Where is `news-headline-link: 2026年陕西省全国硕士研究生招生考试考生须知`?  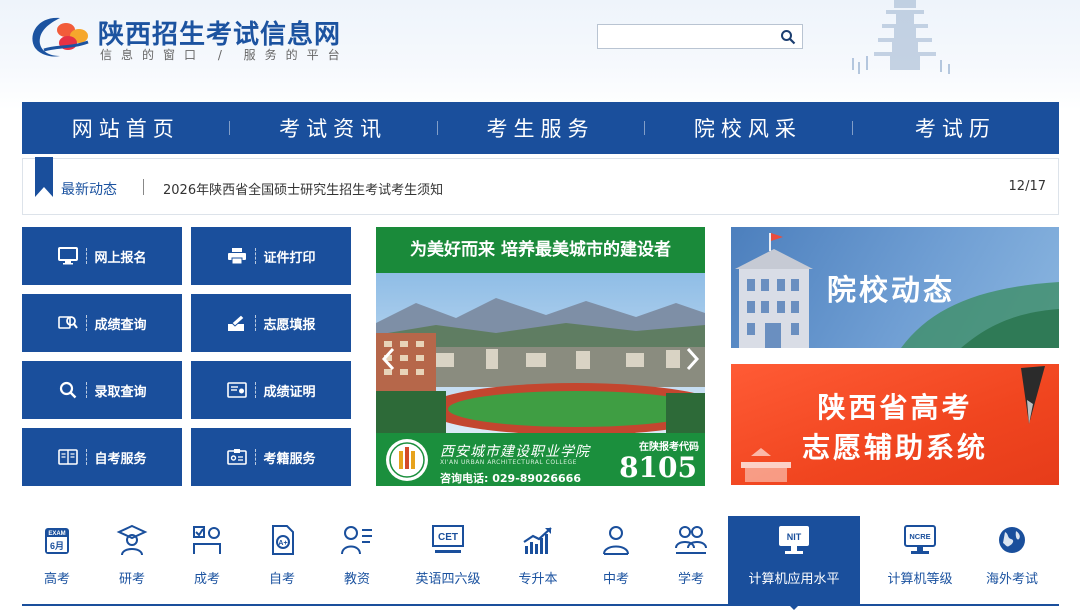
news-headline-link: 2026年陕西省全国硕士研究生招生考试考生须知 is located at coordinates (303, 188).